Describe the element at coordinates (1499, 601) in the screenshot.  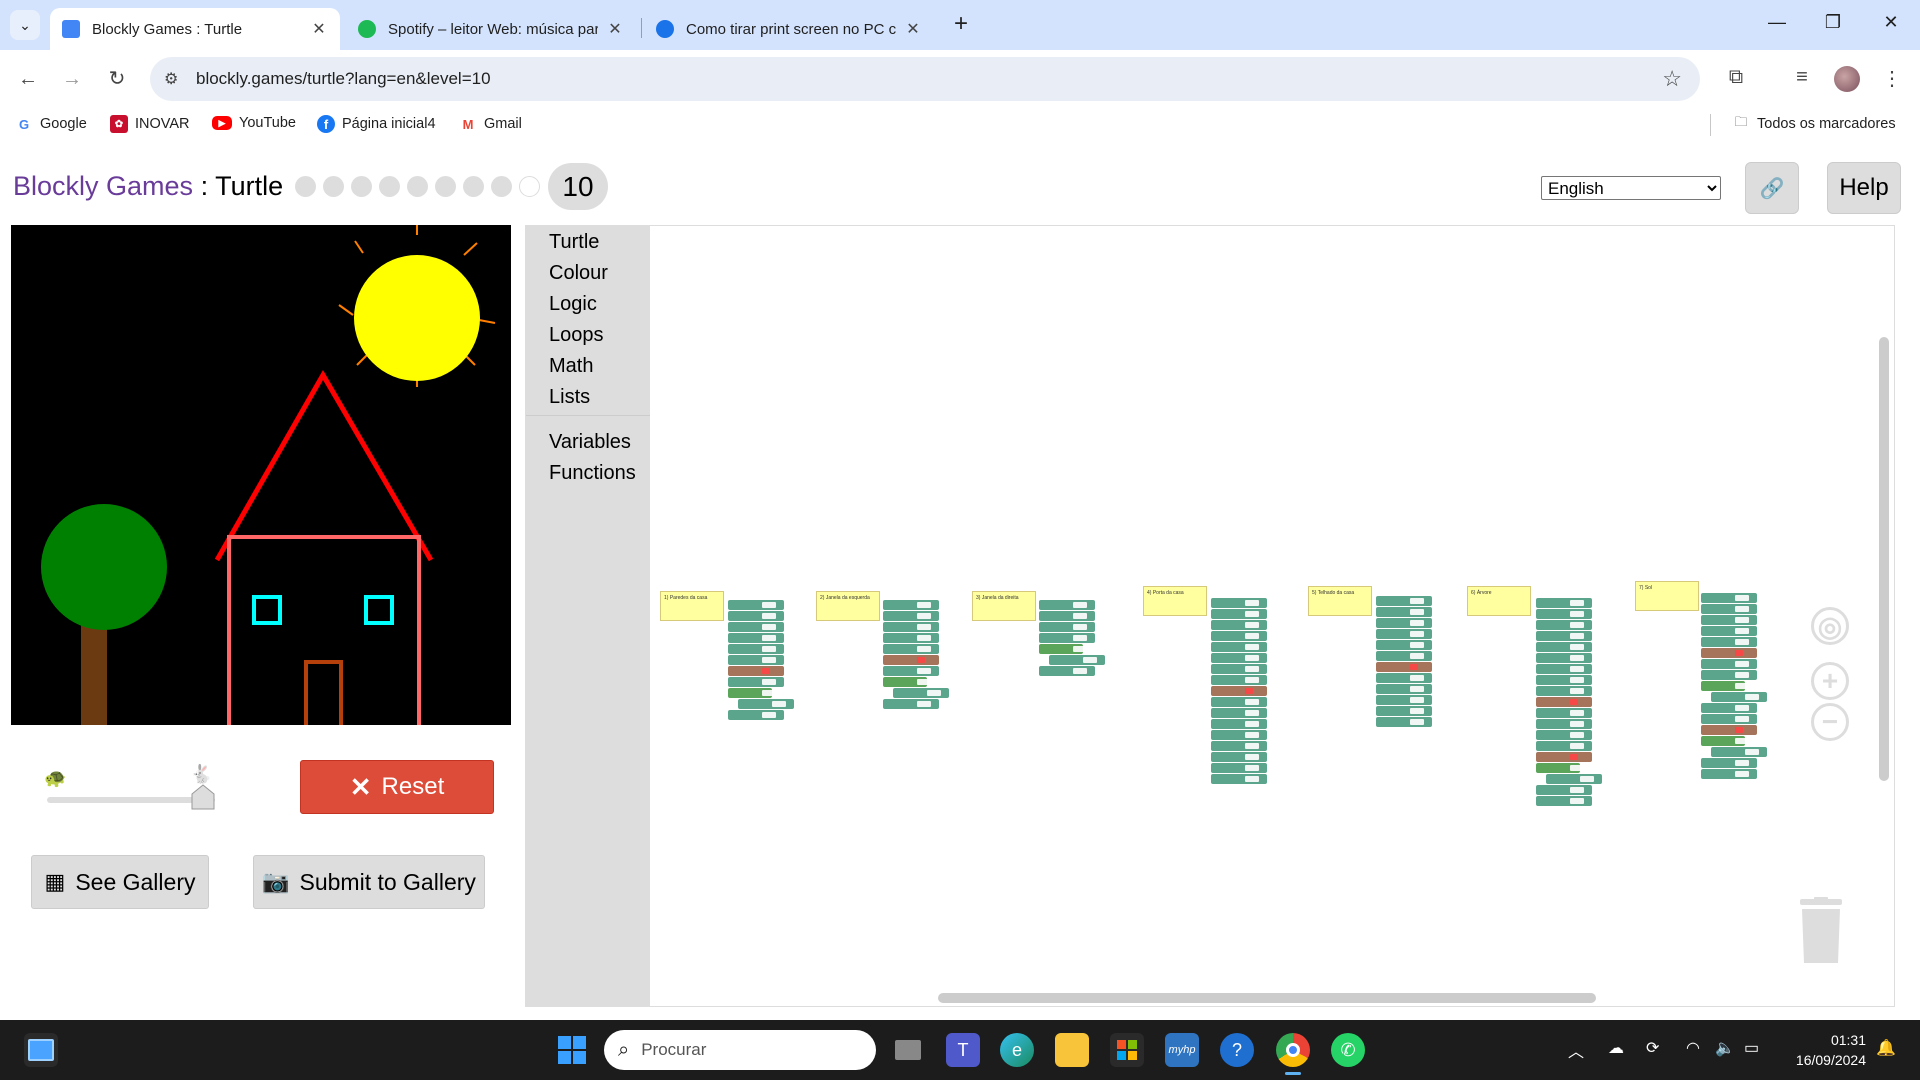
I see `block-comment: 6) Árvore` at that location.